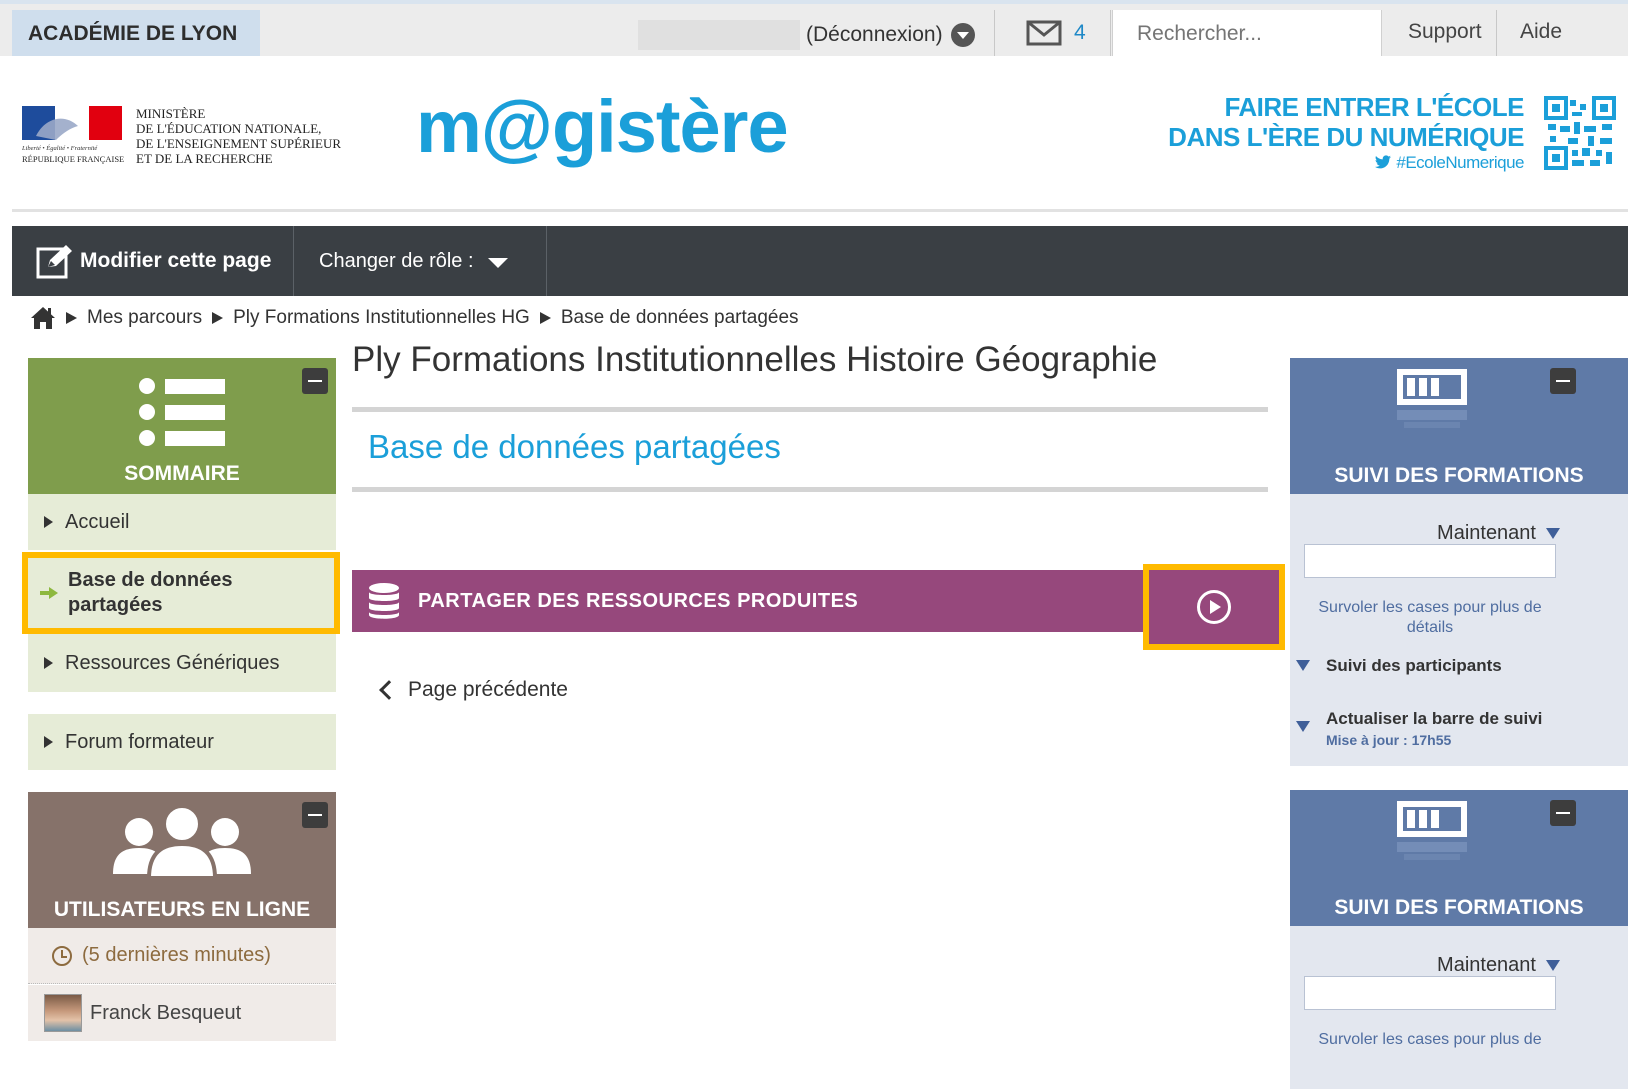 The width and height of the screenshot is (1628, 1089). What do you see at coordinates (54, 262) in the screenshot?
I see `edit-icon` at bounding box center [54, 262].